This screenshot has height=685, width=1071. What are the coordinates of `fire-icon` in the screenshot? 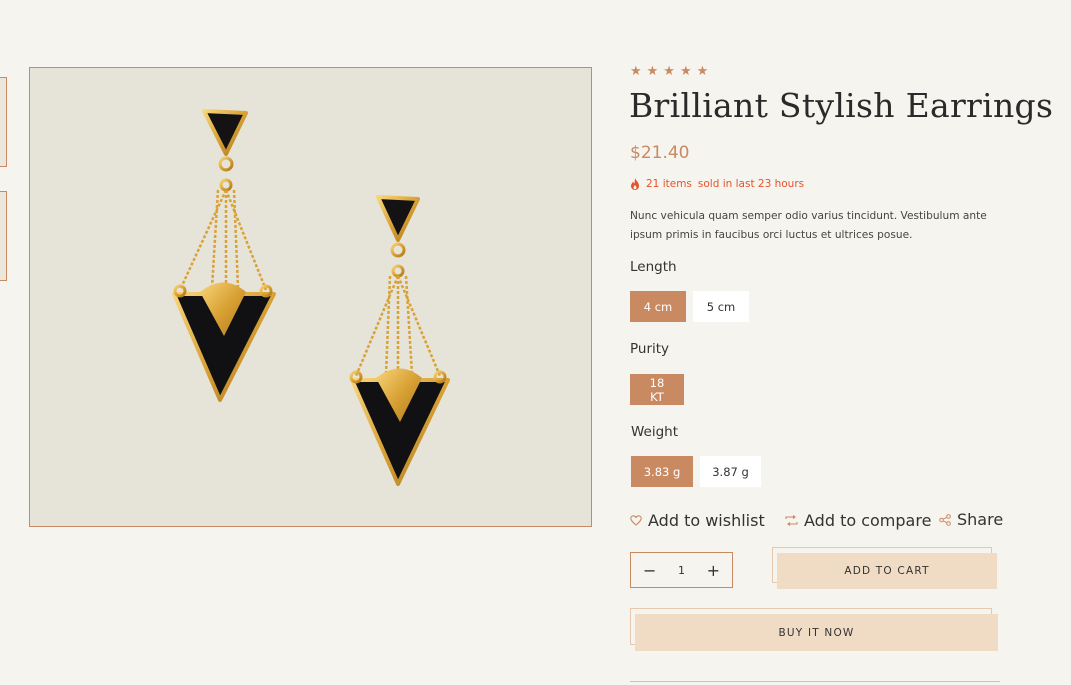 It's located at (635, 184).